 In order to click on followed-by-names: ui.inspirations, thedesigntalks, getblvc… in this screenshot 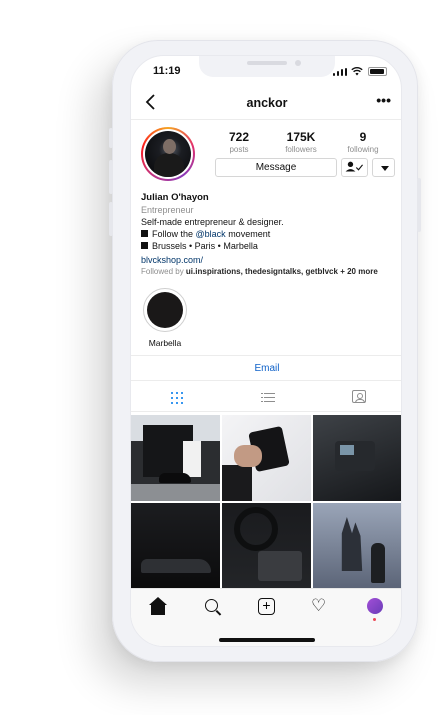, I will do `click(261, 271)`.